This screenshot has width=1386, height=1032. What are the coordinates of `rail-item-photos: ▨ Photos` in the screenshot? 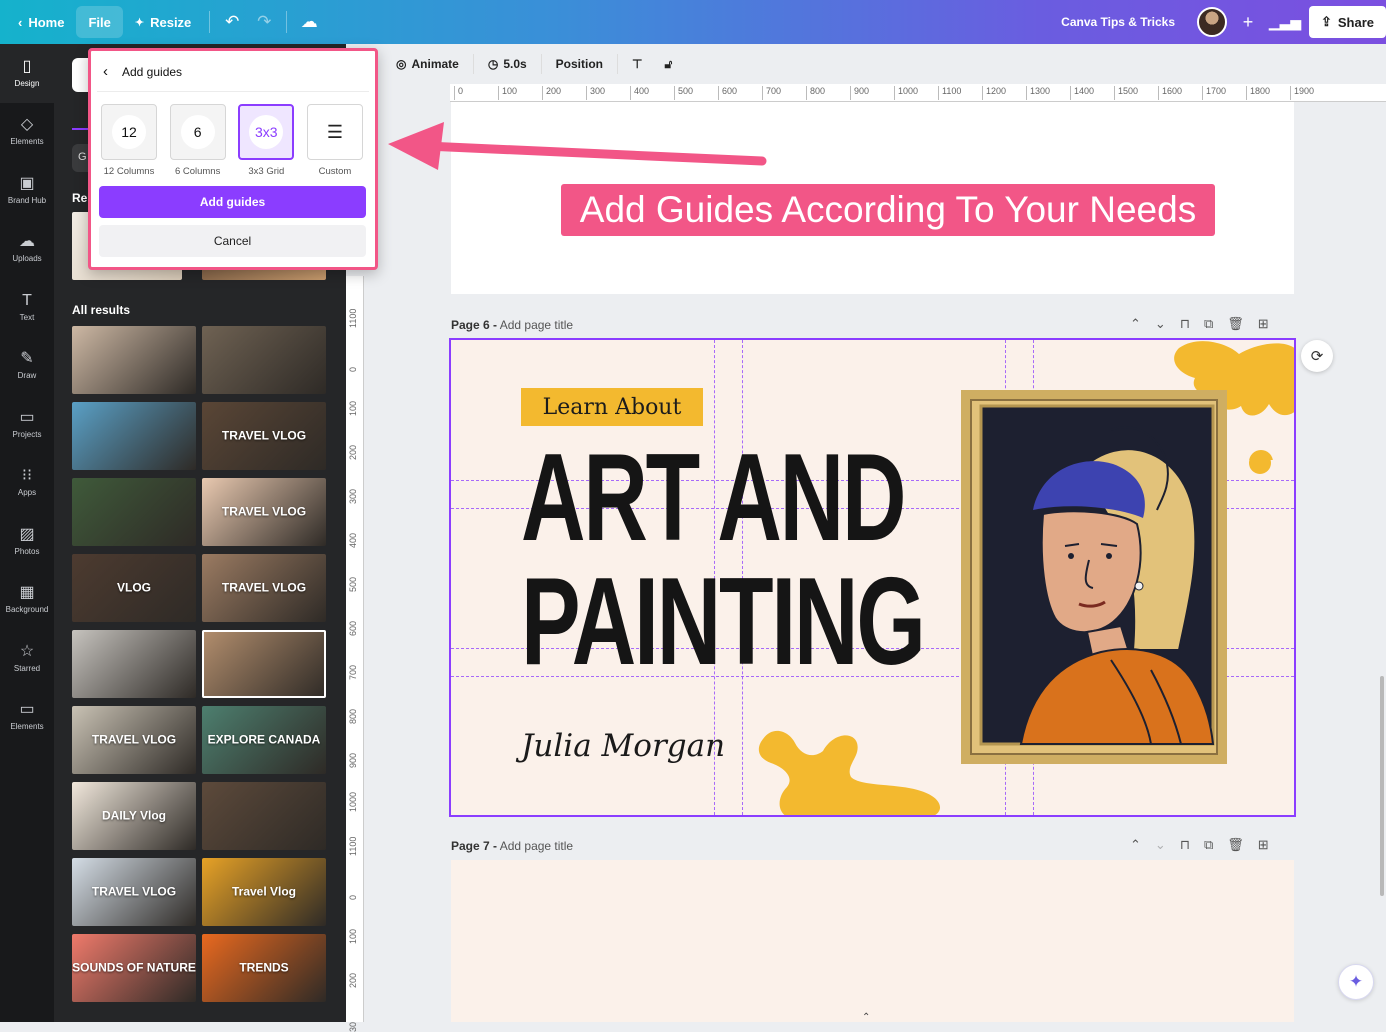 It's located at (27, 541).